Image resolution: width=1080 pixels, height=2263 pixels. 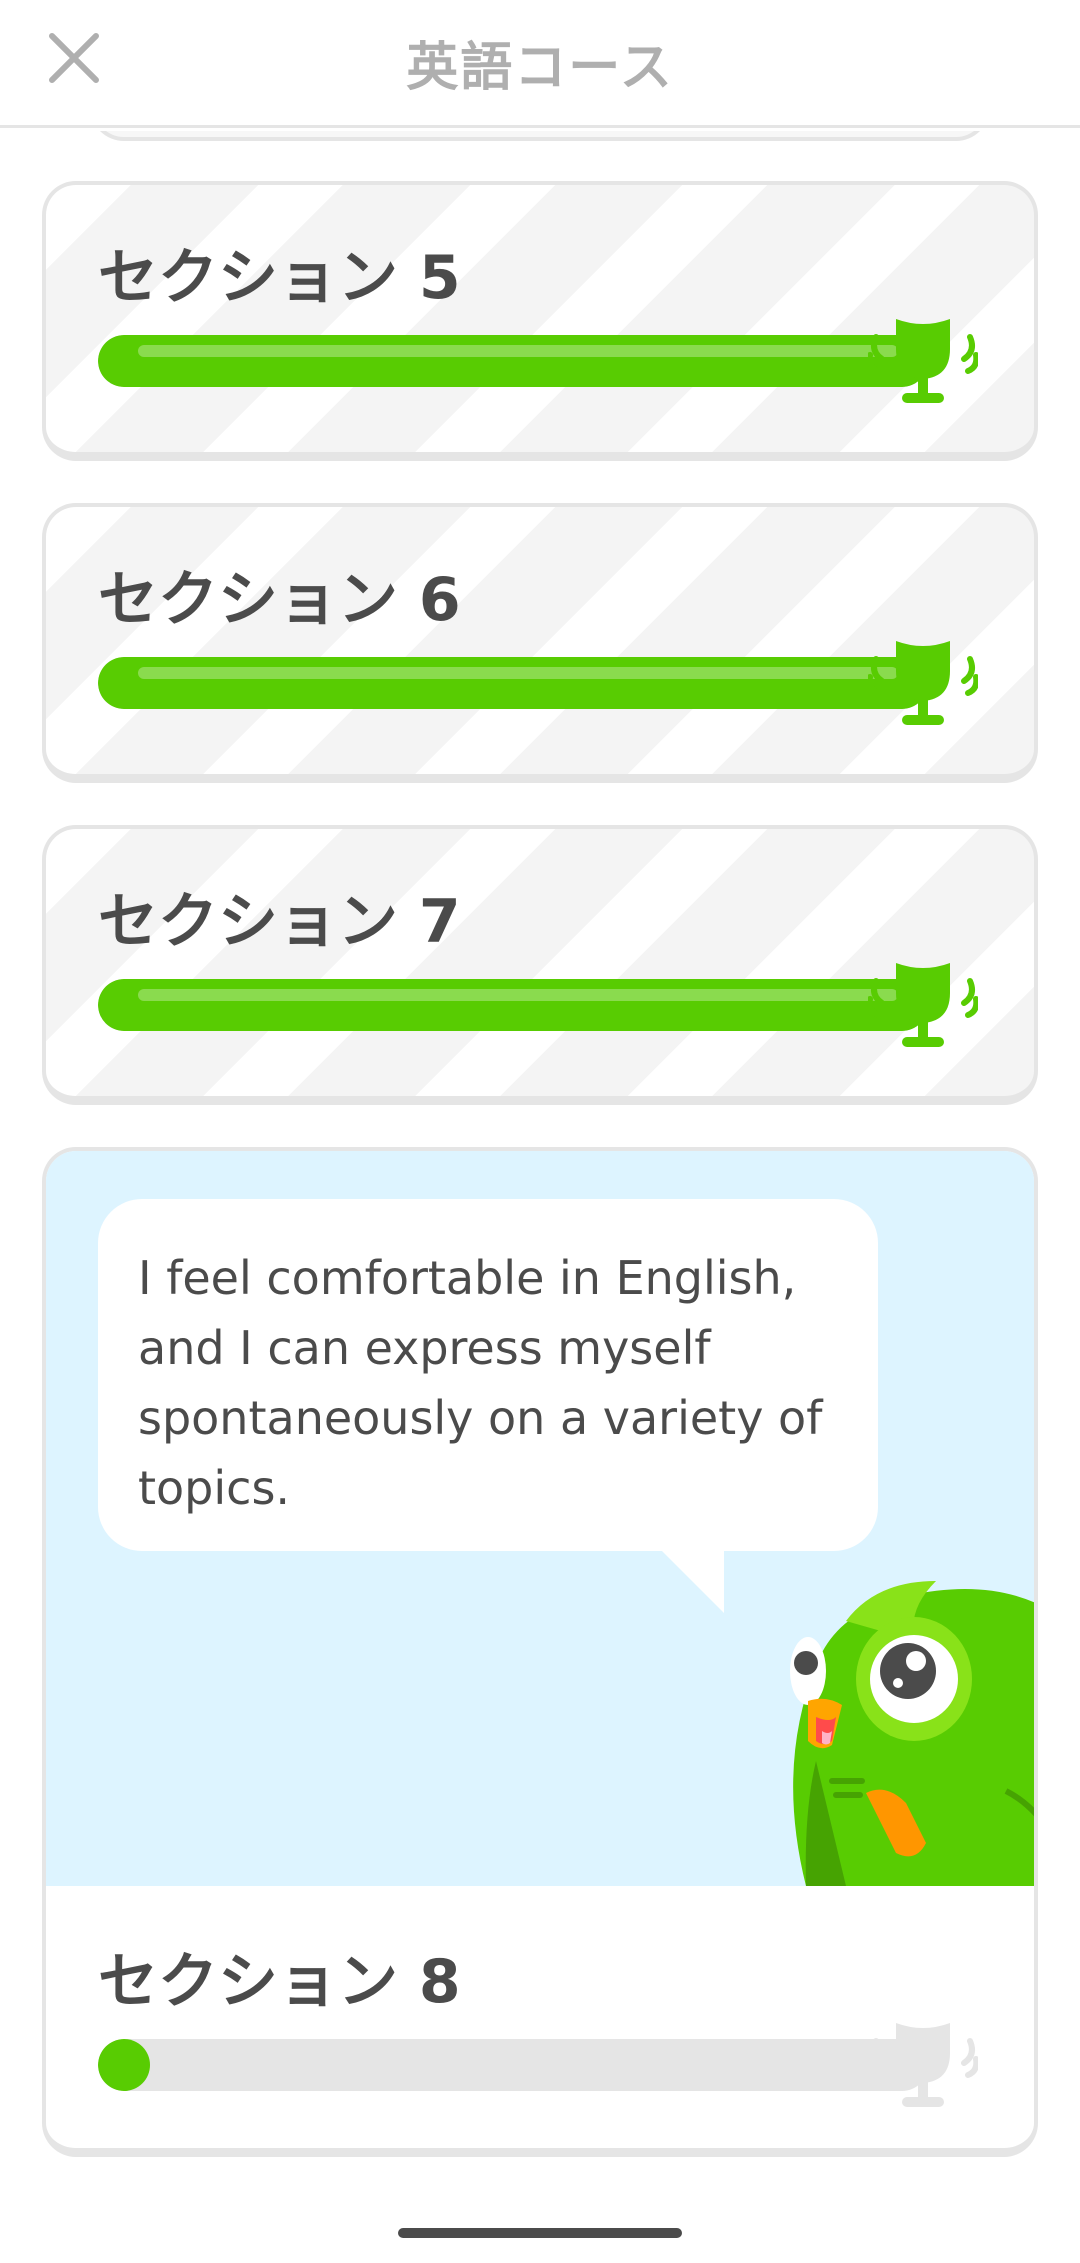 I want to click on header-bar: 英語コース, so click(x=540, y=64).